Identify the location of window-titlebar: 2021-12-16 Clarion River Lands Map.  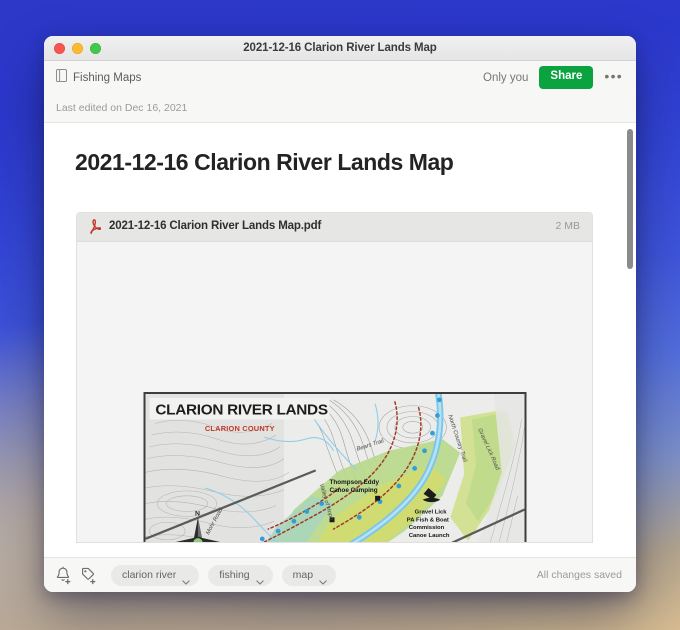
(340, 48).